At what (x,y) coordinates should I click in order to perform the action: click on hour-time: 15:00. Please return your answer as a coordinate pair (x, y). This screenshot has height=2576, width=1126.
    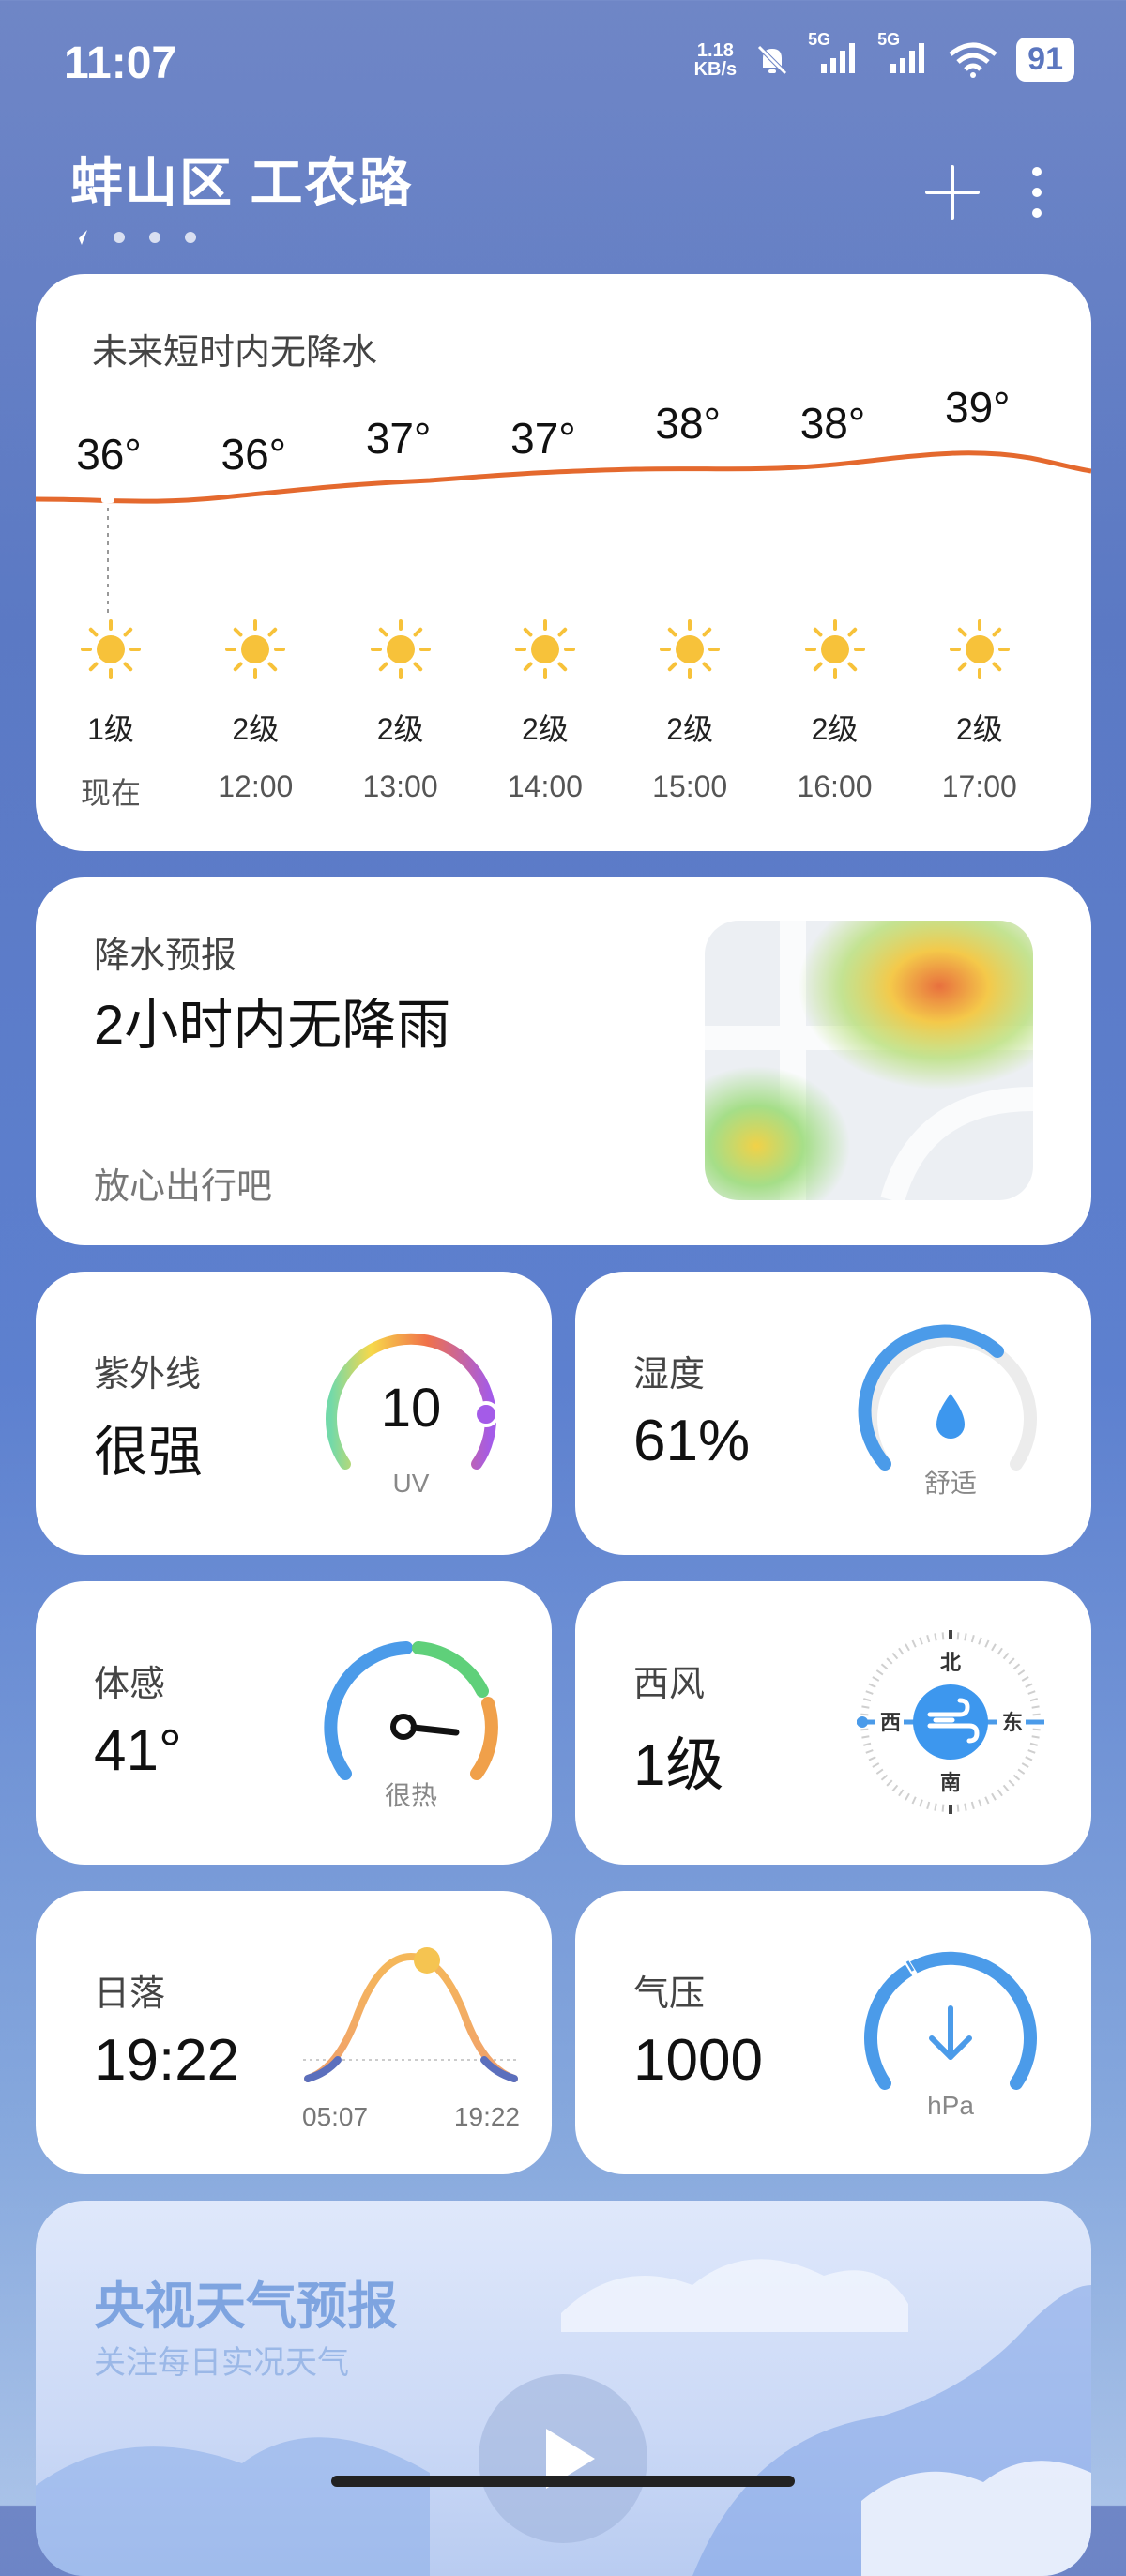
    Looking at the image, I should click on (690, 786).